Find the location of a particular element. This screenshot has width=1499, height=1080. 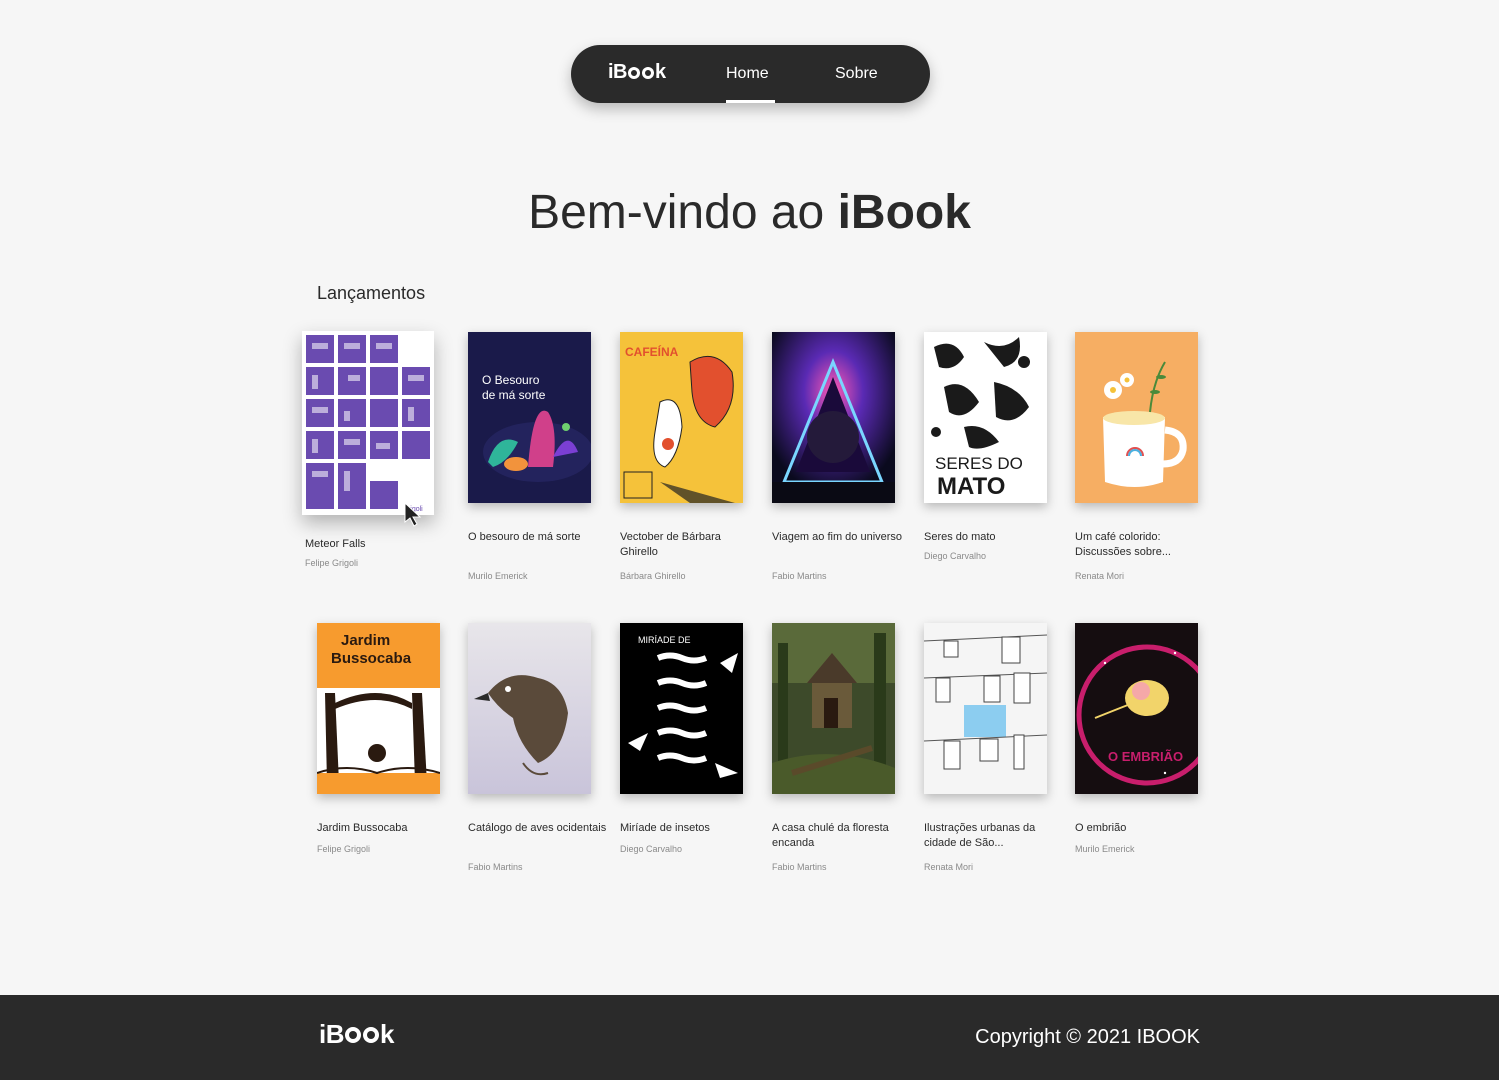

book-title: A casa chulé da floresta encanda is located at coordinates (842, 836).